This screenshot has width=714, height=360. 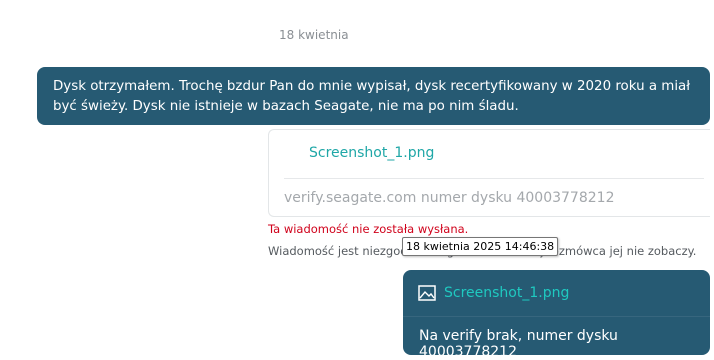 I want to click on reply-divider, so click(x=556, y=316).